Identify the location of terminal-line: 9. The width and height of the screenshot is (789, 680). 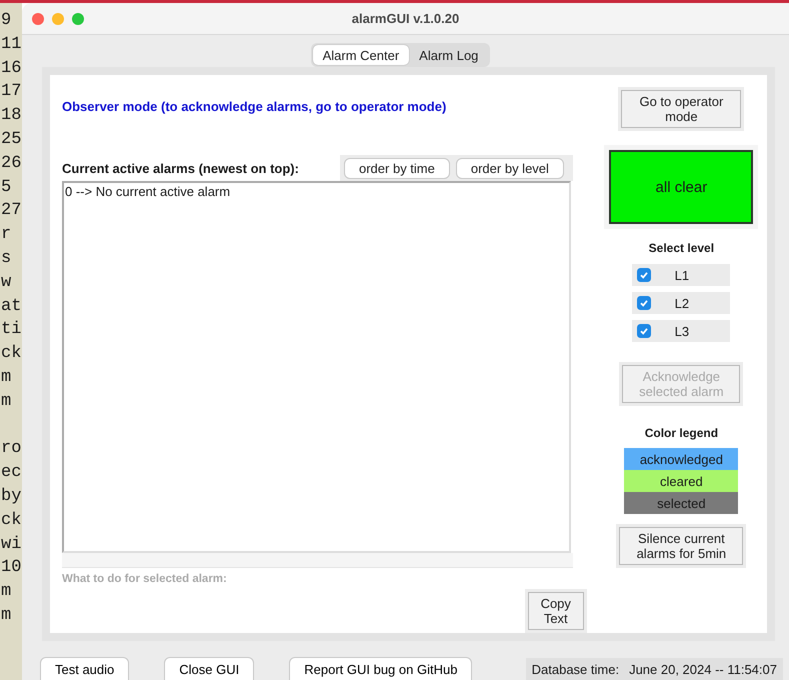
(6, 21).